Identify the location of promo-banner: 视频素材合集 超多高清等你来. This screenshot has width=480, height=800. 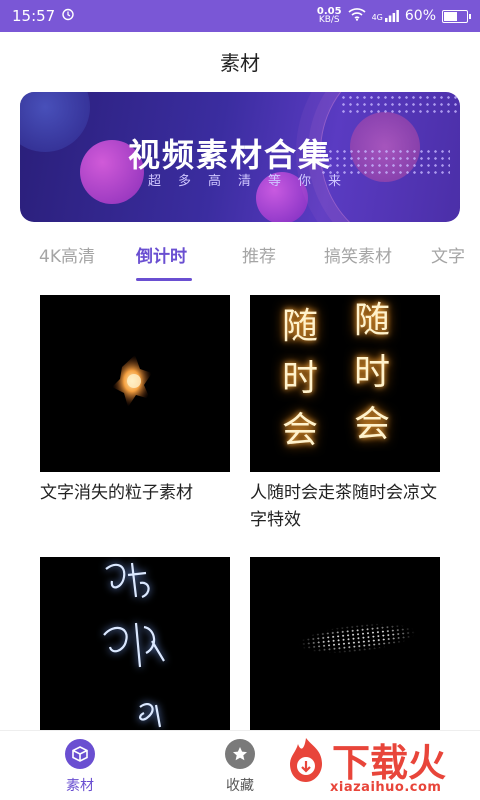
(240, 157).